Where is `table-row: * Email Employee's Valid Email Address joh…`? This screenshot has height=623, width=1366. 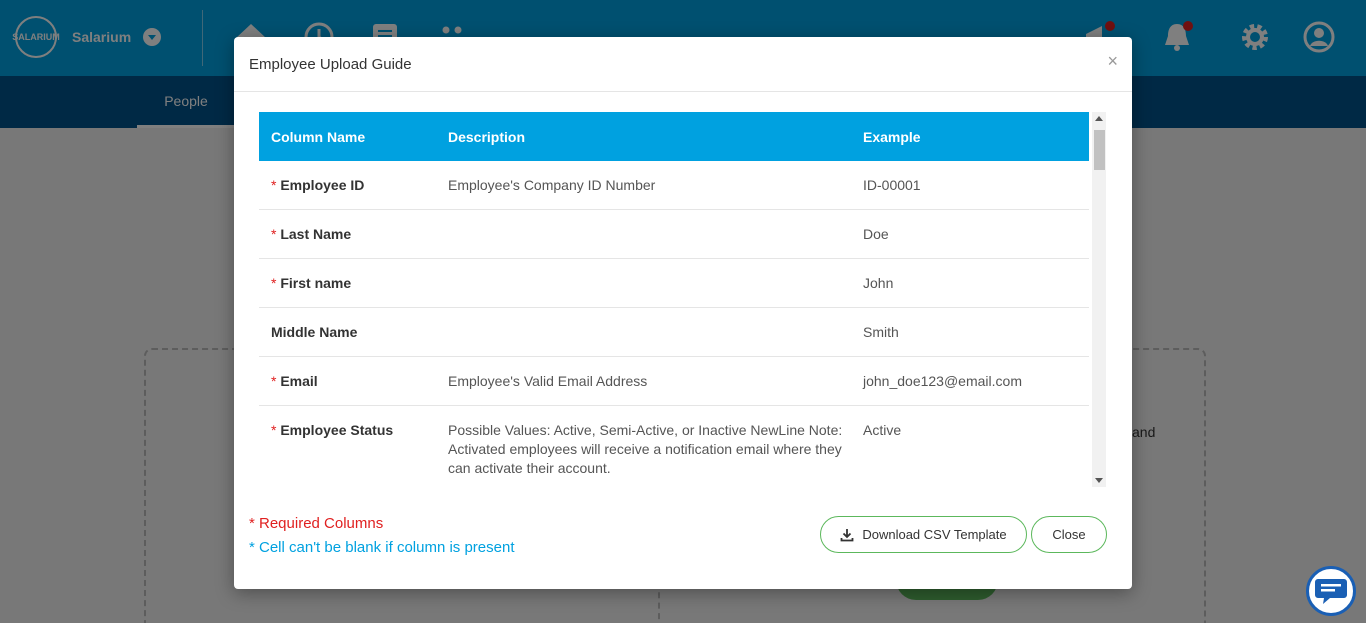
table-row: * Email Employee's Valid Email Address joh… is located at coordinates (674, 381).